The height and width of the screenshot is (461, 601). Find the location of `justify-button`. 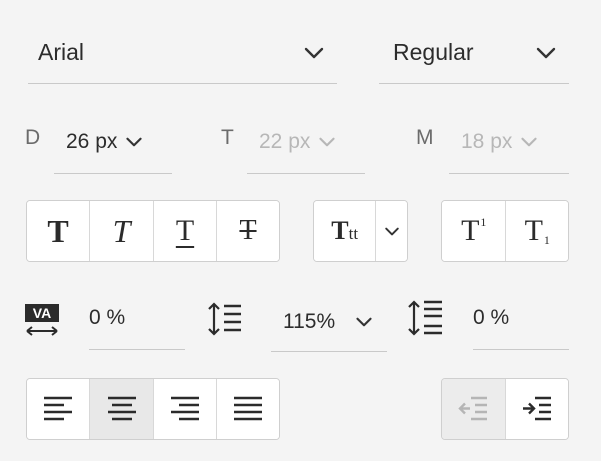

justify-button is located at coordinates (248, 409).